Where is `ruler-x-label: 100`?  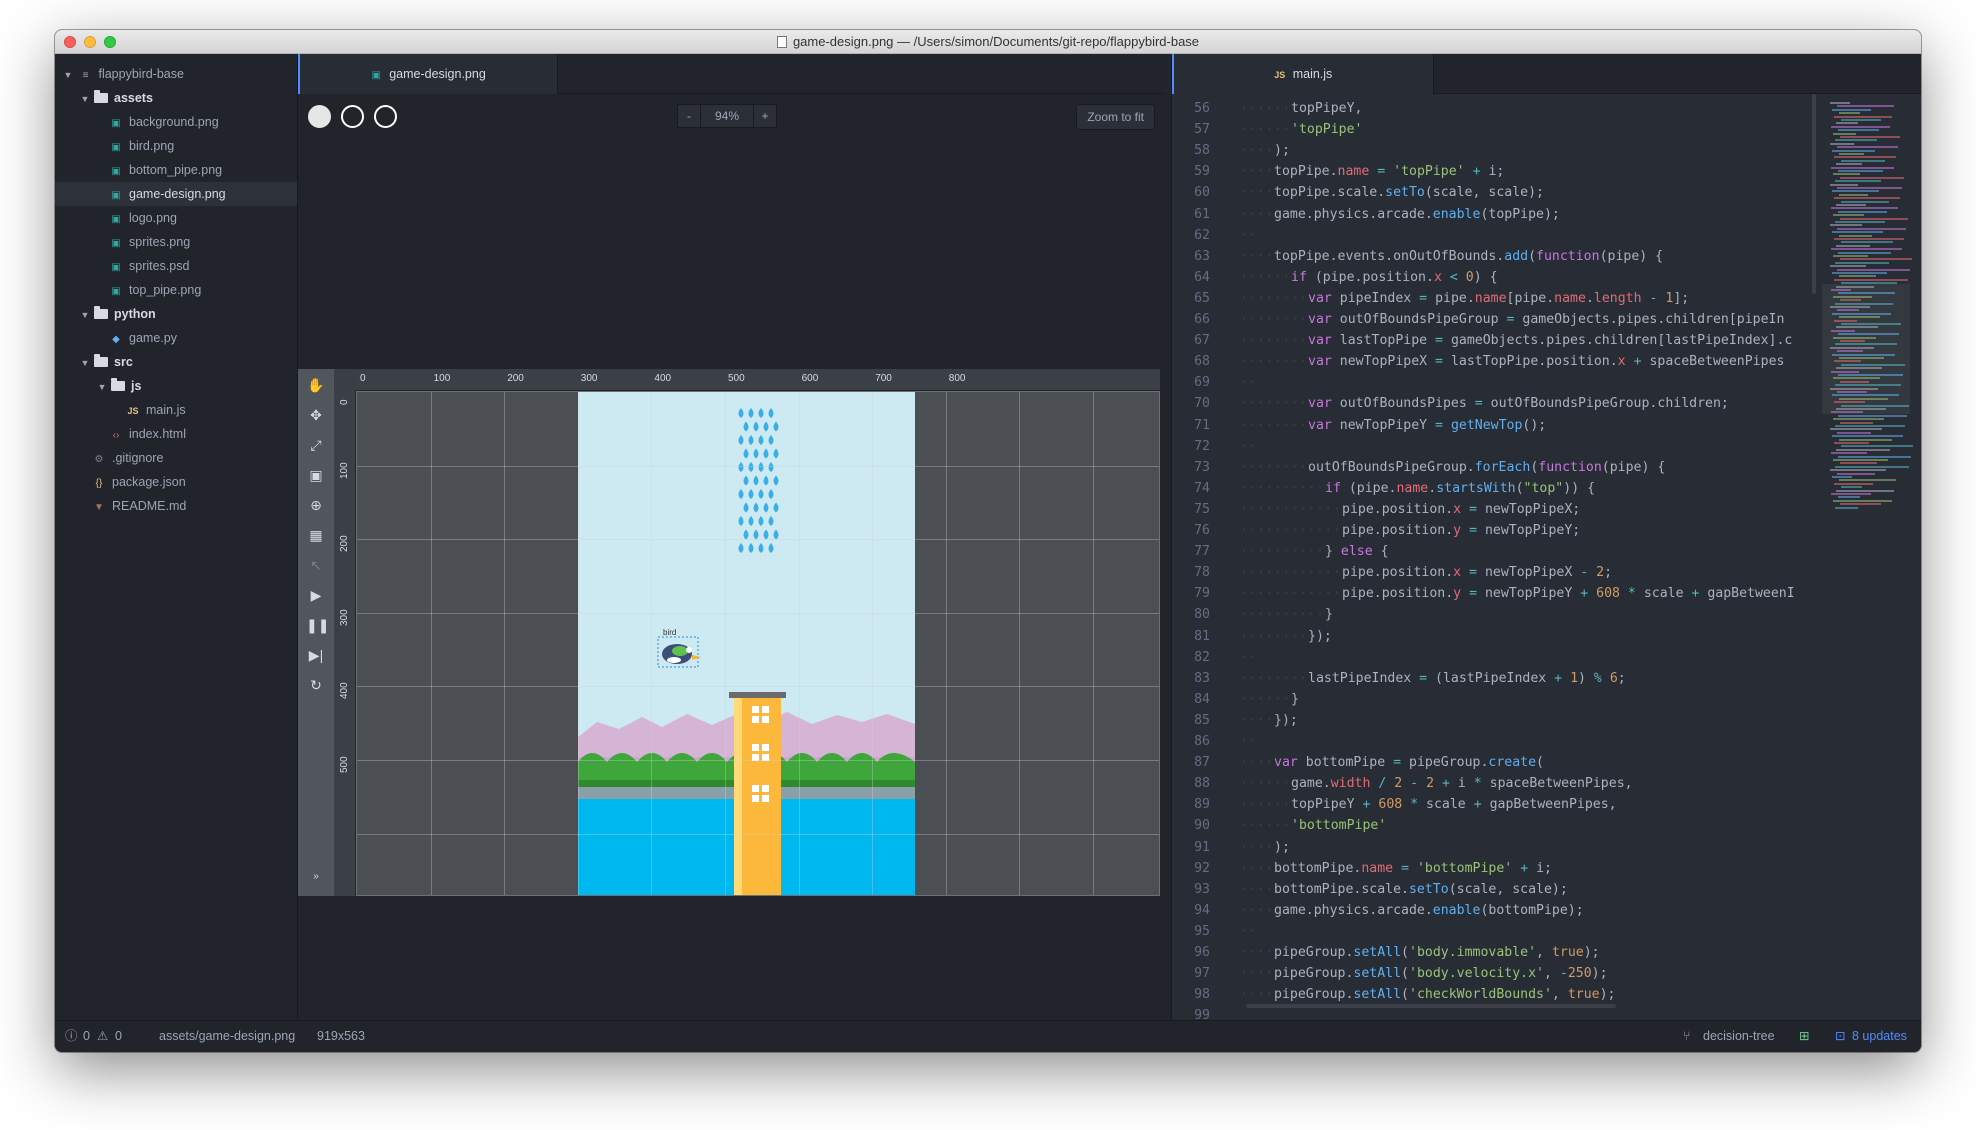
ruler-x-label: 100 is located at coordinates (442, 378).